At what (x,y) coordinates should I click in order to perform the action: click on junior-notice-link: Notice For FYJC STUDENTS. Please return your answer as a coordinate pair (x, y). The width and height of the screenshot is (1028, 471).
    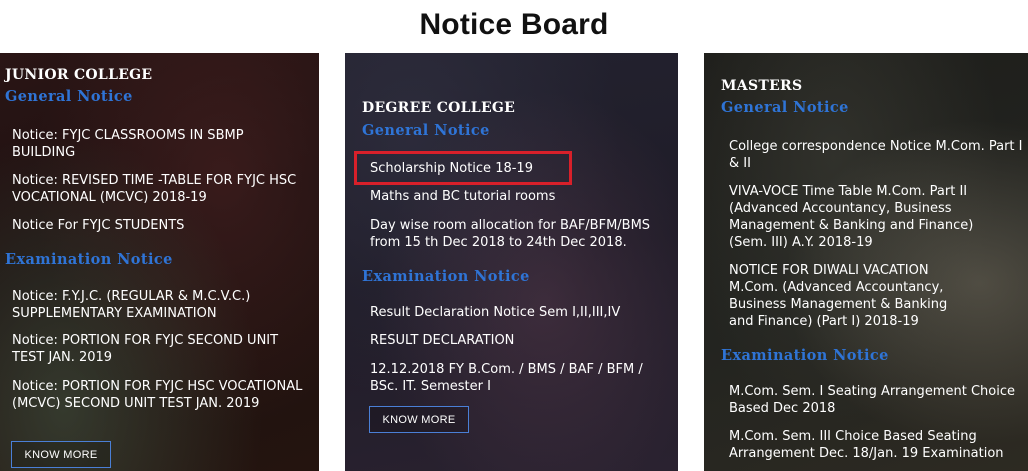
    Looking at the image, I should click on (157, 225).